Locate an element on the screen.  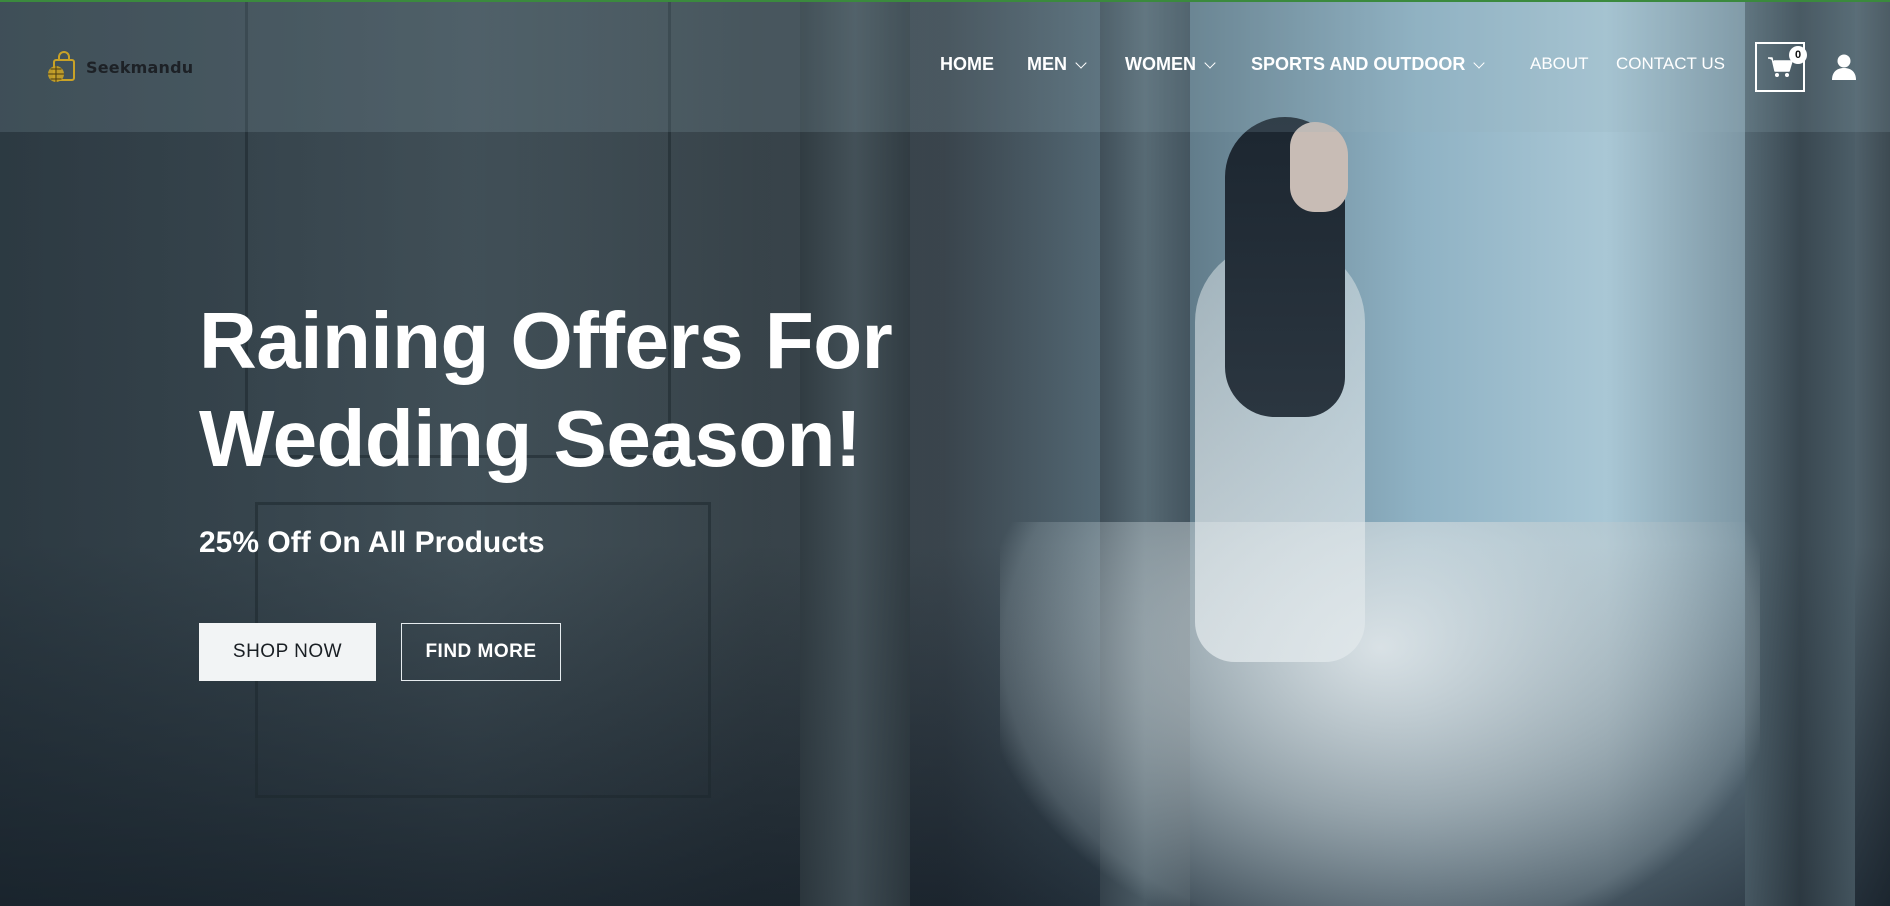
shop-now-button: SHOP NOW is located at coordinates (287, 652).